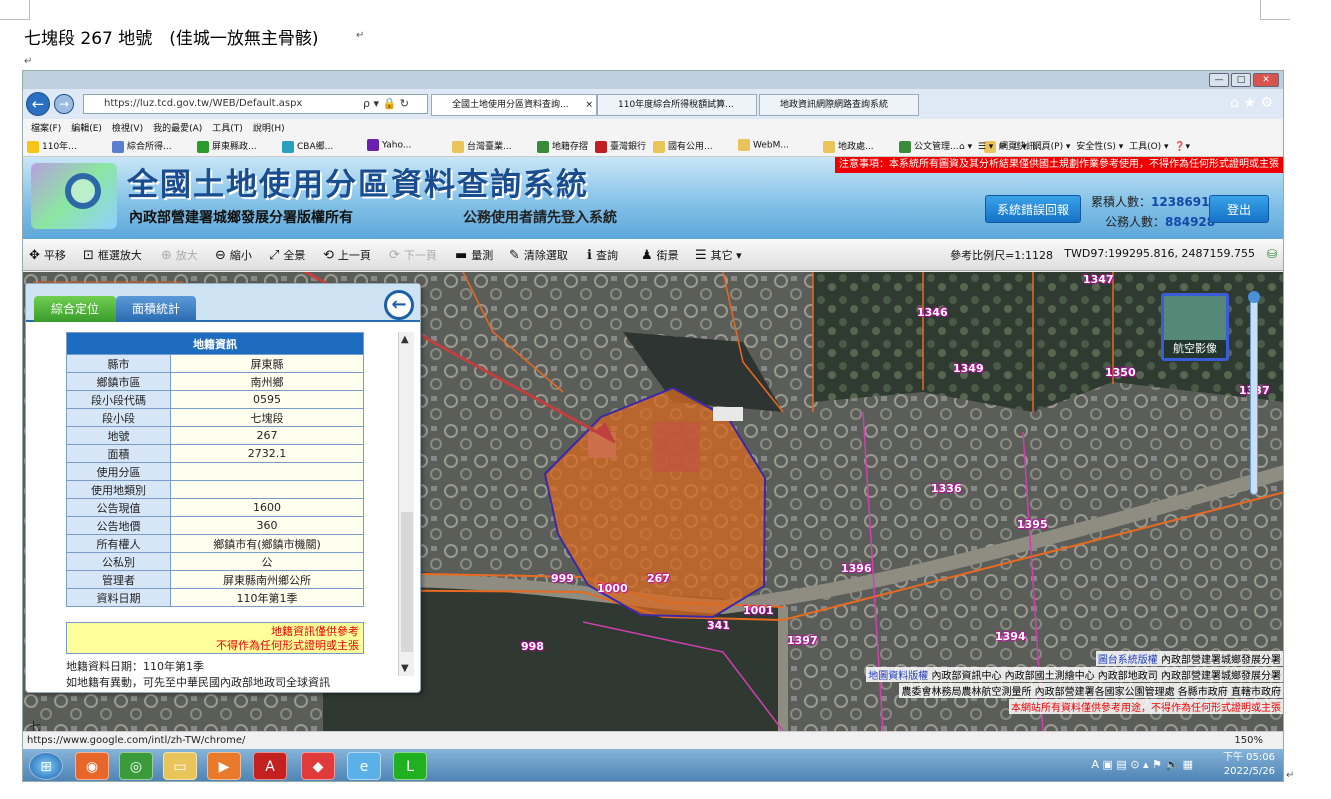  I want to click on minimize-button: —, so click(1219, 80).